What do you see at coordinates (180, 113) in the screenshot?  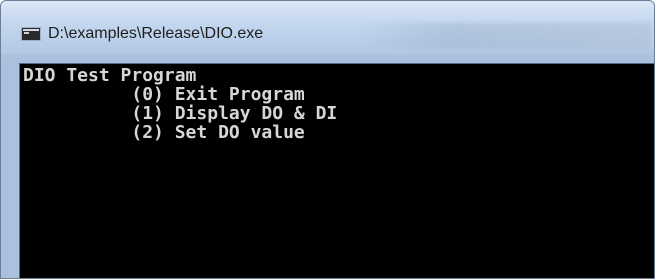 I see `console-line-option-display: (1) Display DO & DI` at bounding box center [180, 113].